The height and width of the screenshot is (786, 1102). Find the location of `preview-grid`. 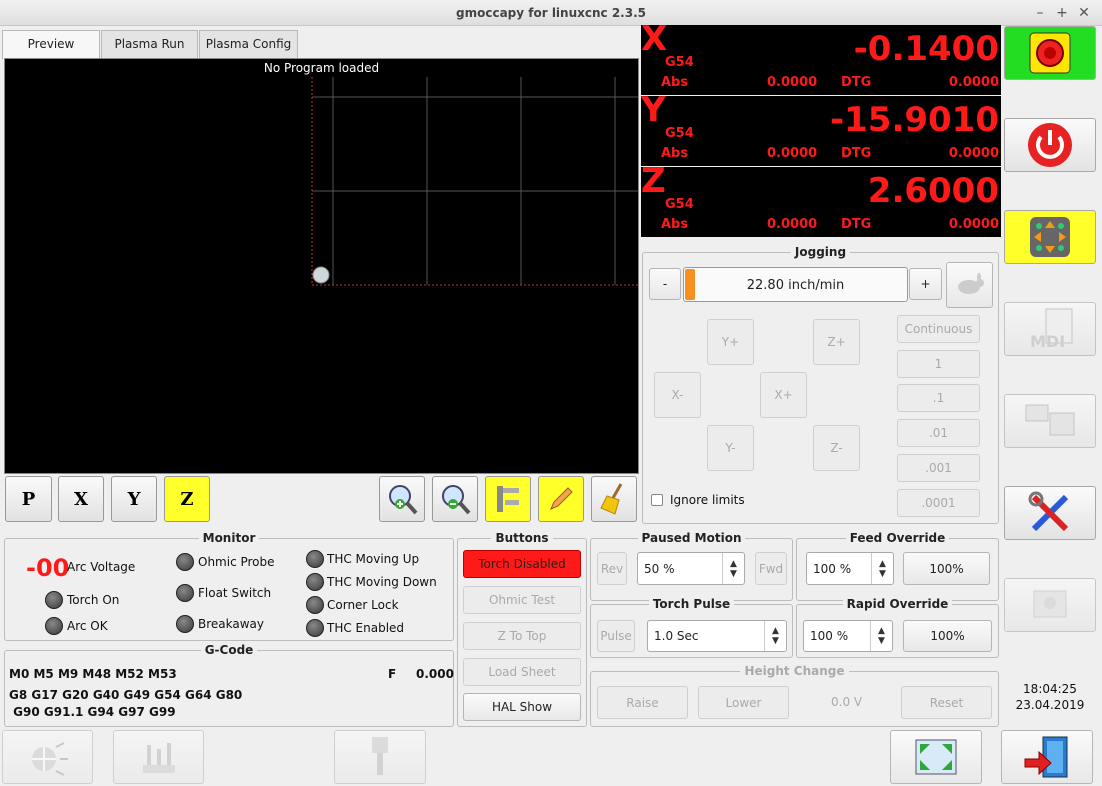

preview-grid is located at coordinates (474, 181).